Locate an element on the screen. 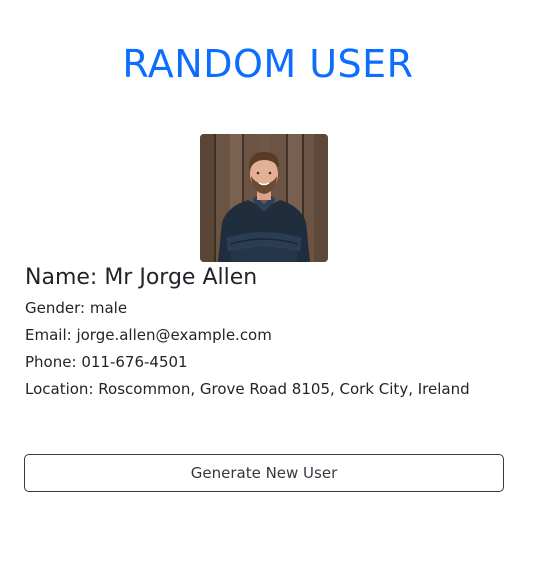 Image resolution: width=536 pixels, height=575 pixels. email-value: jorge.allen@example.com is located at coordinates (174, 335).